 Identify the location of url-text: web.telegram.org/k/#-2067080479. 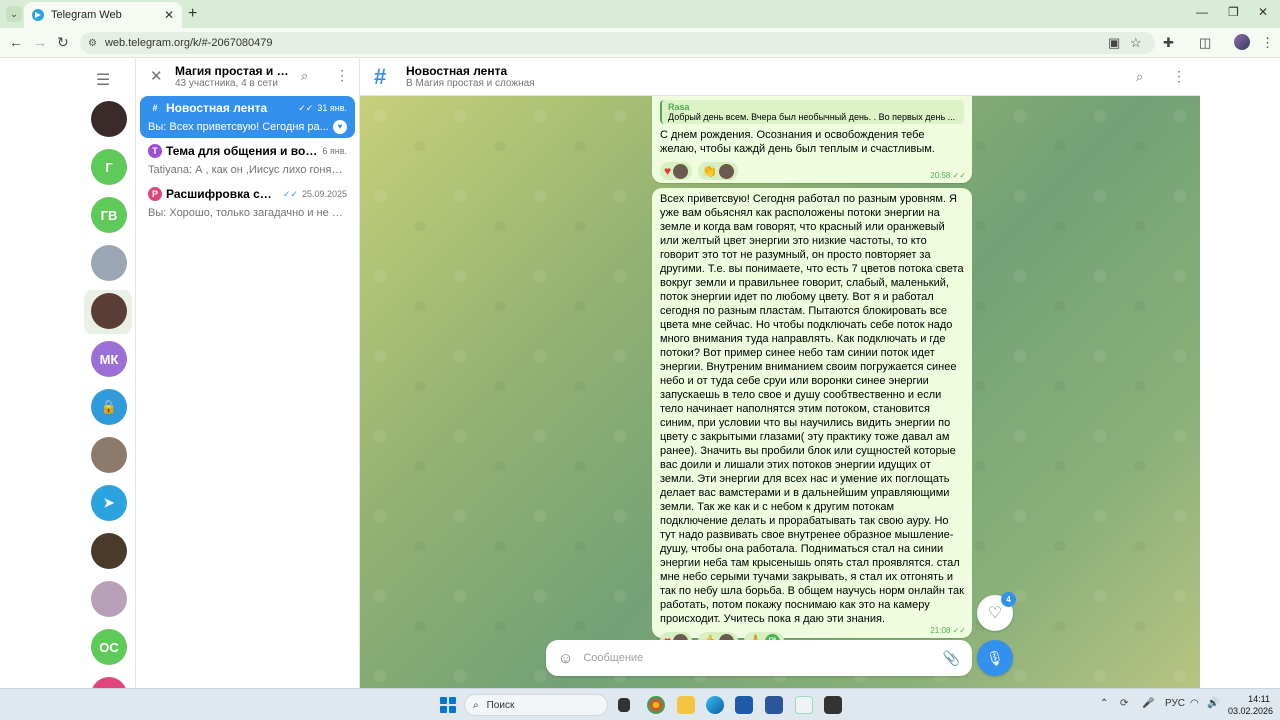
(188, 43).